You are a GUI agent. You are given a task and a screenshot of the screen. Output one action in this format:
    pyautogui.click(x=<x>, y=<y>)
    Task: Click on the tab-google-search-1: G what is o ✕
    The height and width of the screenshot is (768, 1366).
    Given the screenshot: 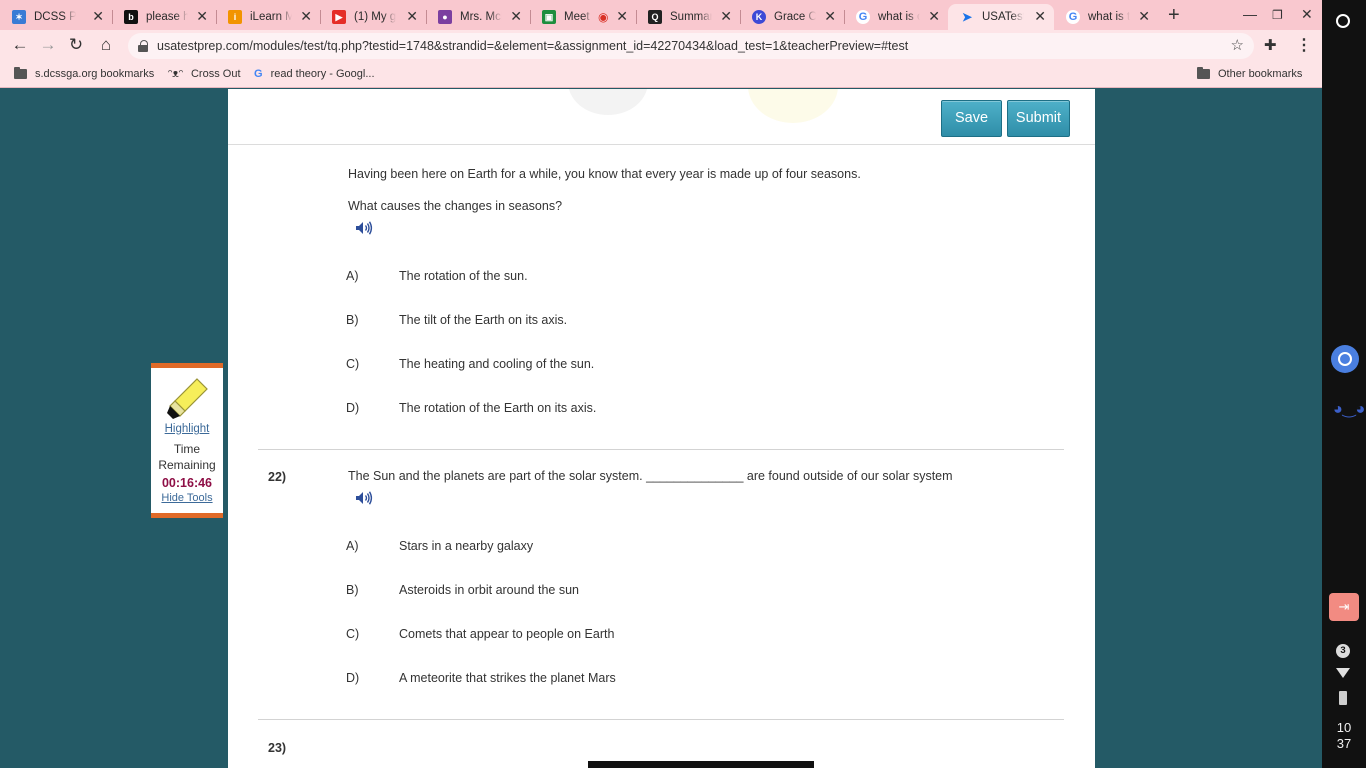 What is the action you would take?
    pyautogui.click(x=896, y=17)
    